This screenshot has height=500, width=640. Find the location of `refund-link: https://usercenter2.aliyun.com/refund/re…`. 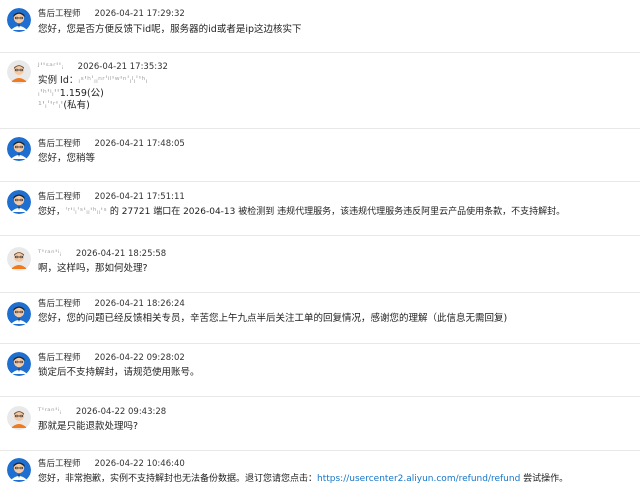

refund-link: https://usercenter2.aliyun.com/refund/re… is located at coordinates (418, 479).